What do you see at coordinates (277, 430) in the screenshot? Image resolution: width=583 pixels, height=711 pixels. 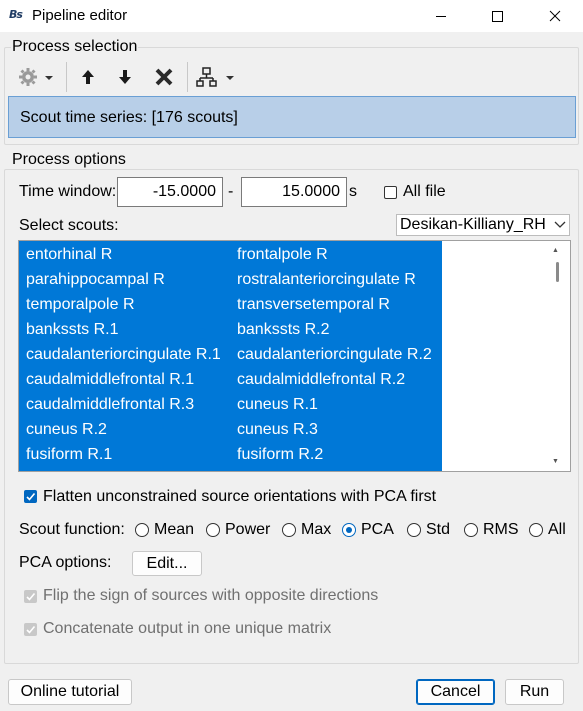 I see `scout-item: cuneus R.3` at bounding box center [277, 430].